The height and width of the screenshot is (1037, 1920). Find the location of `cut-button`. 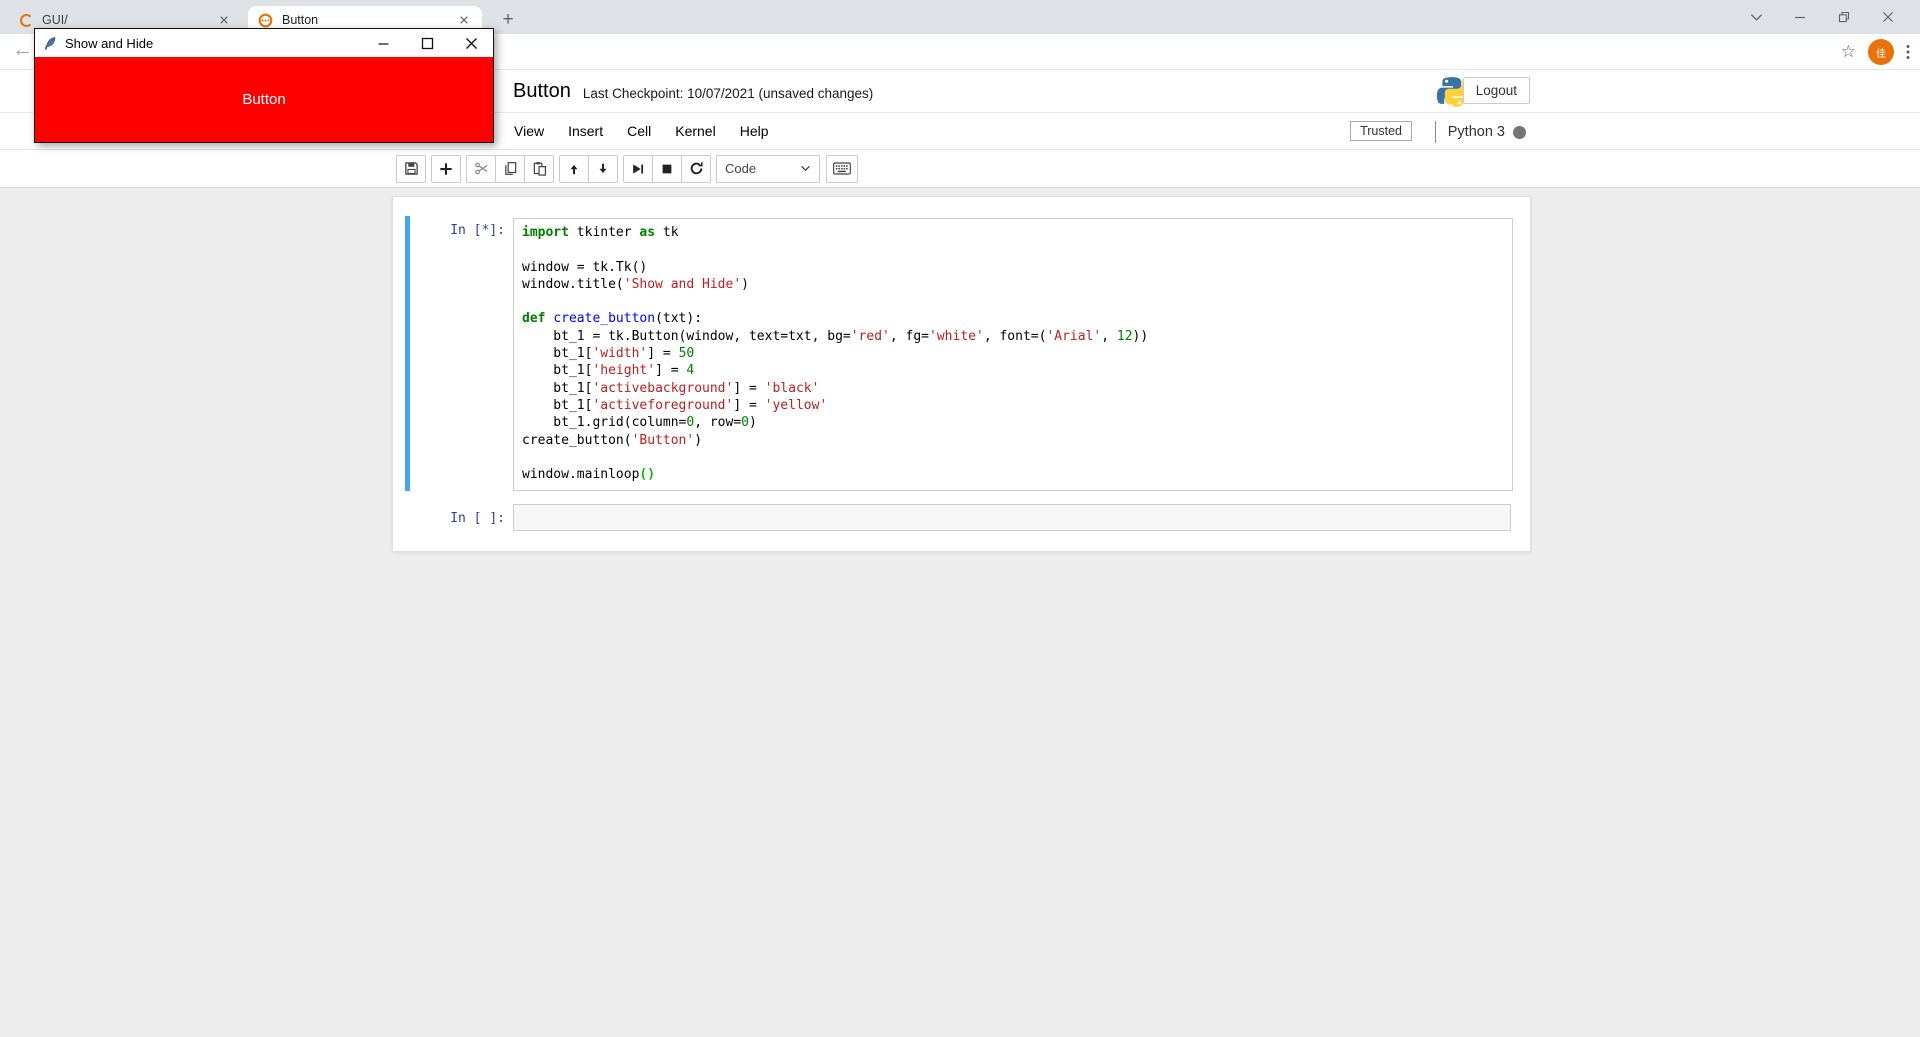

cut-button is located at coordinates (481, 168).